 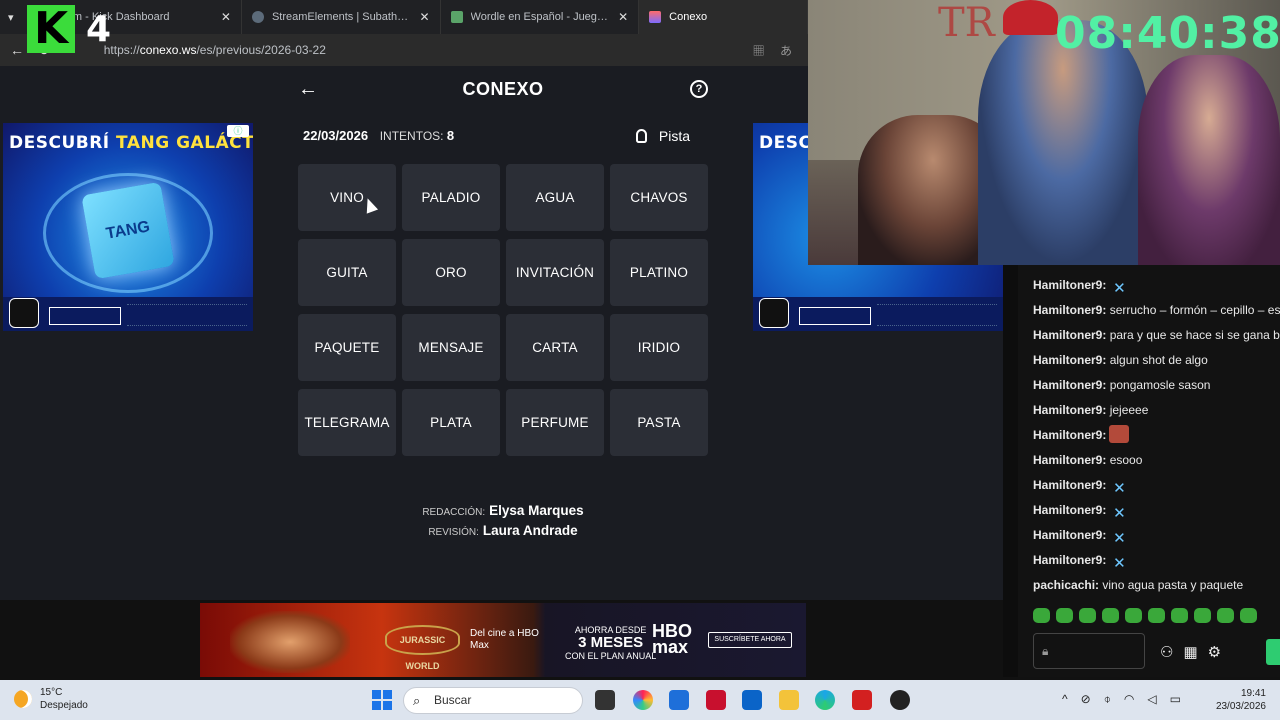 What do you see at coordinates (451, 347) in the screenshot?
I see `word-tile: MENSAJE` at bounding box center [451, 347].